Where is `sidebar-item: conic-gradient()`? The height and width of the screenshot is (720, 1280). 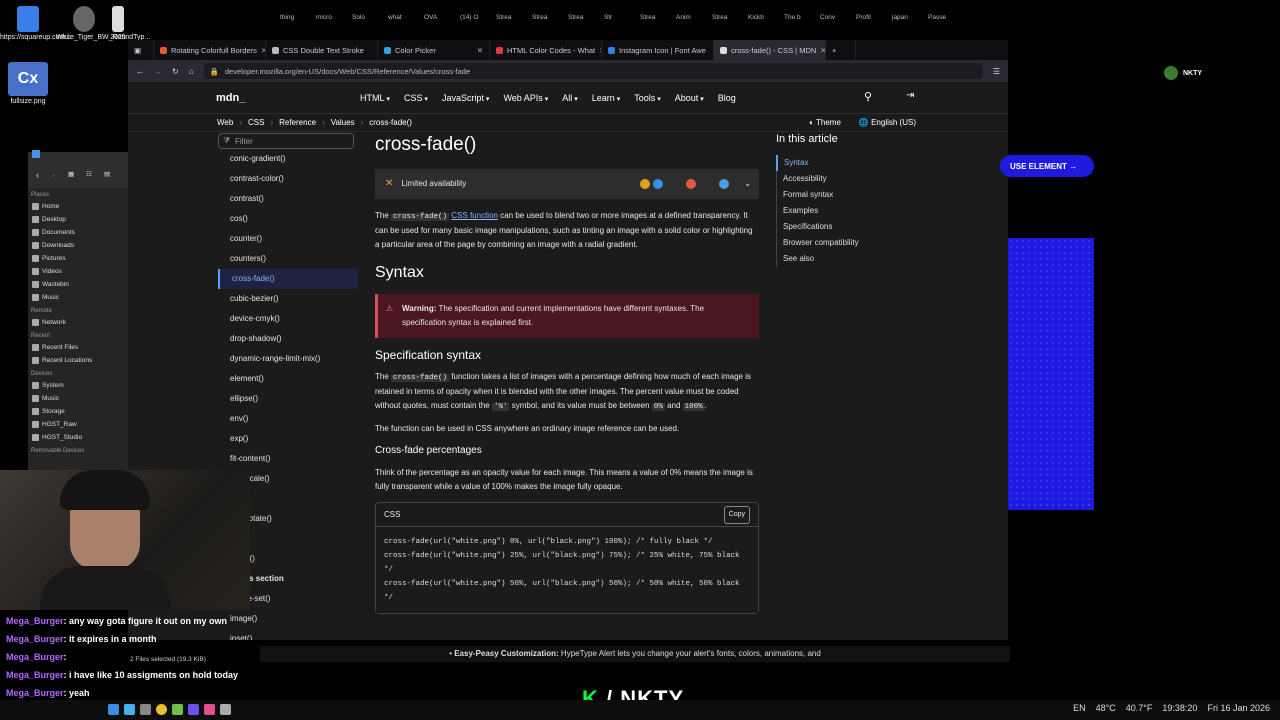
sidebar-item: conic-gradient() is located at coordinates (288, 159).